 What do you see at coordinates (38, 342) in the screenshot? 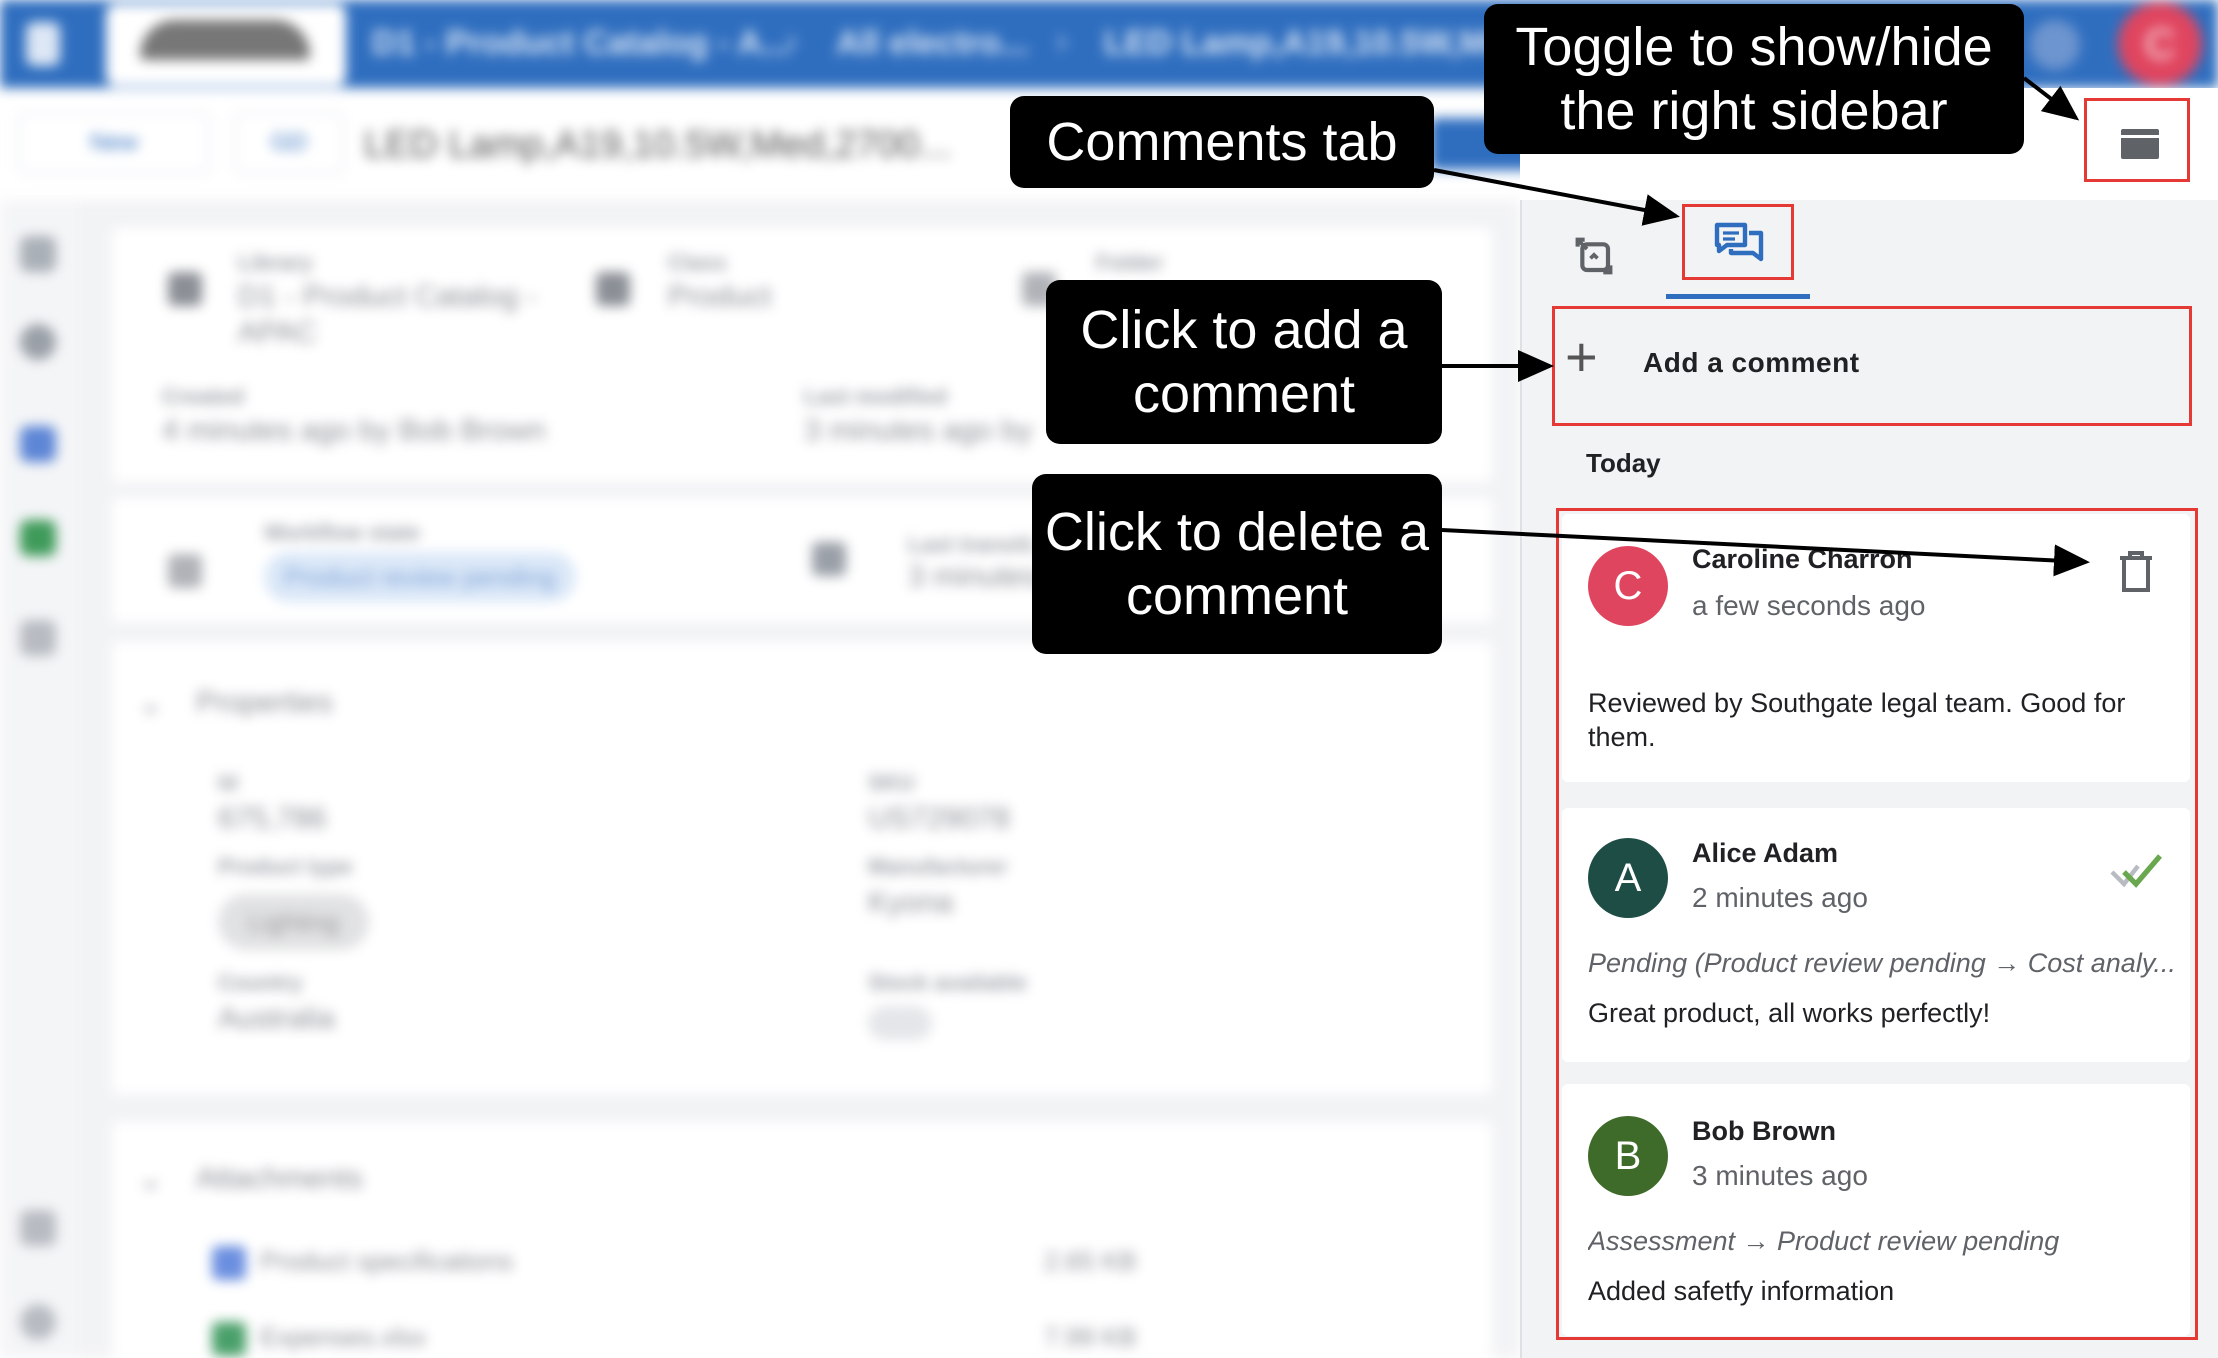
I see `info-icon` at bounding box center [38, 342].